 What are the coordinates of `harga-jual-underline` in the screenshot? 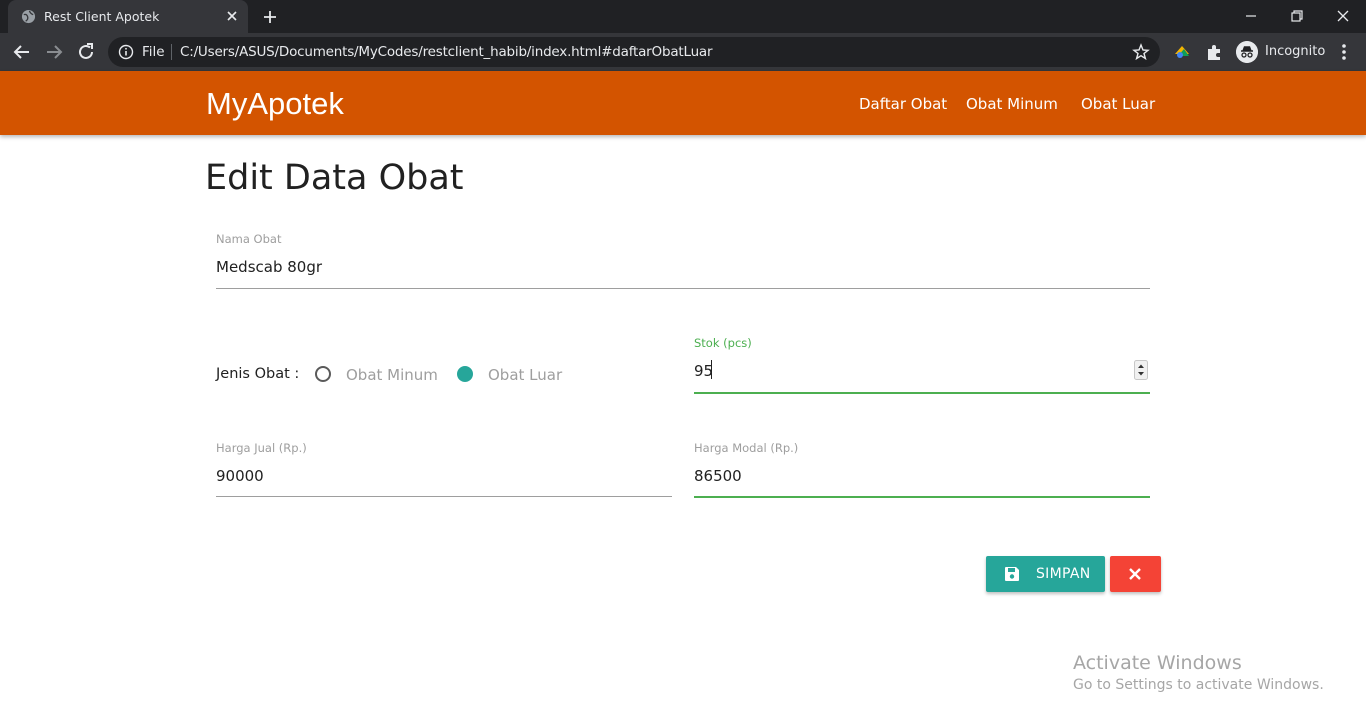 It's located at (444, 496).